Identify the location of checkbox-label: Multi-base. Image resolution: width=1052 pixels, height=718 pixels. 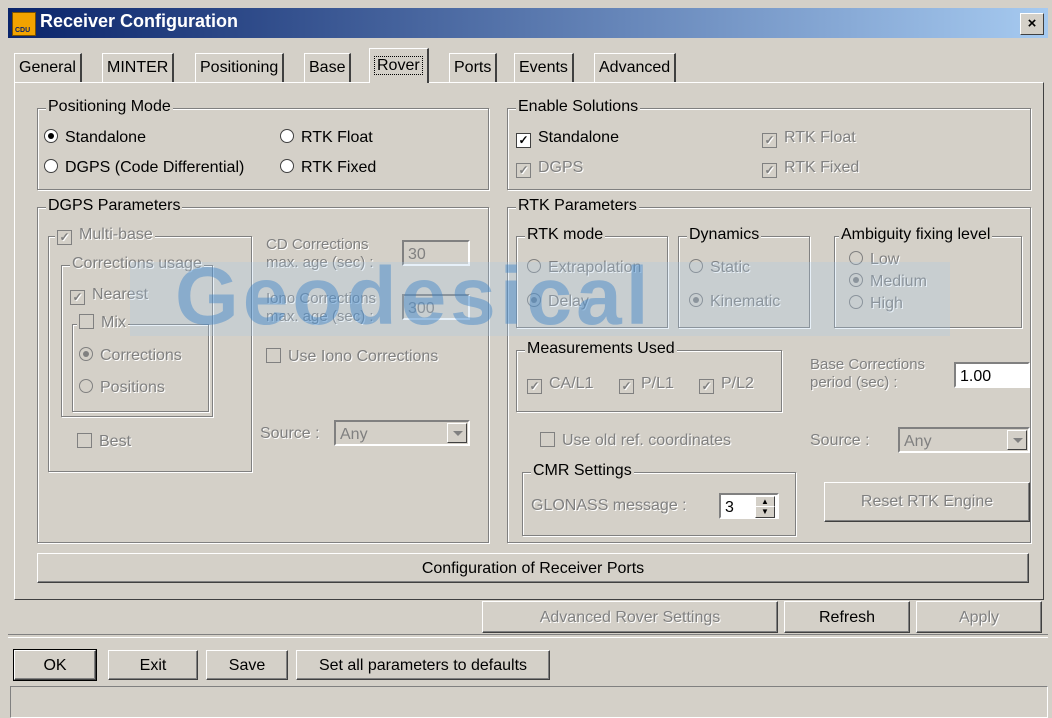
(116, 234).